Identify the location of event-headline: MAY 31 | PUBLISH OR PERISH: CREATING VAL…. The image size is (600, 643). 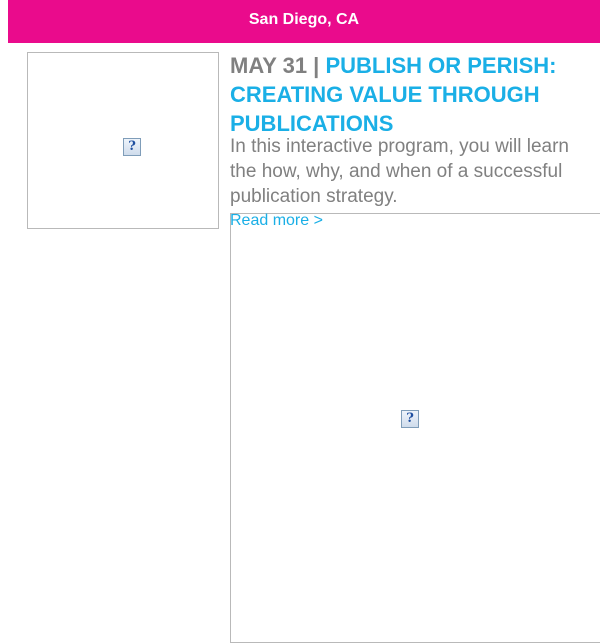
(415, 94).